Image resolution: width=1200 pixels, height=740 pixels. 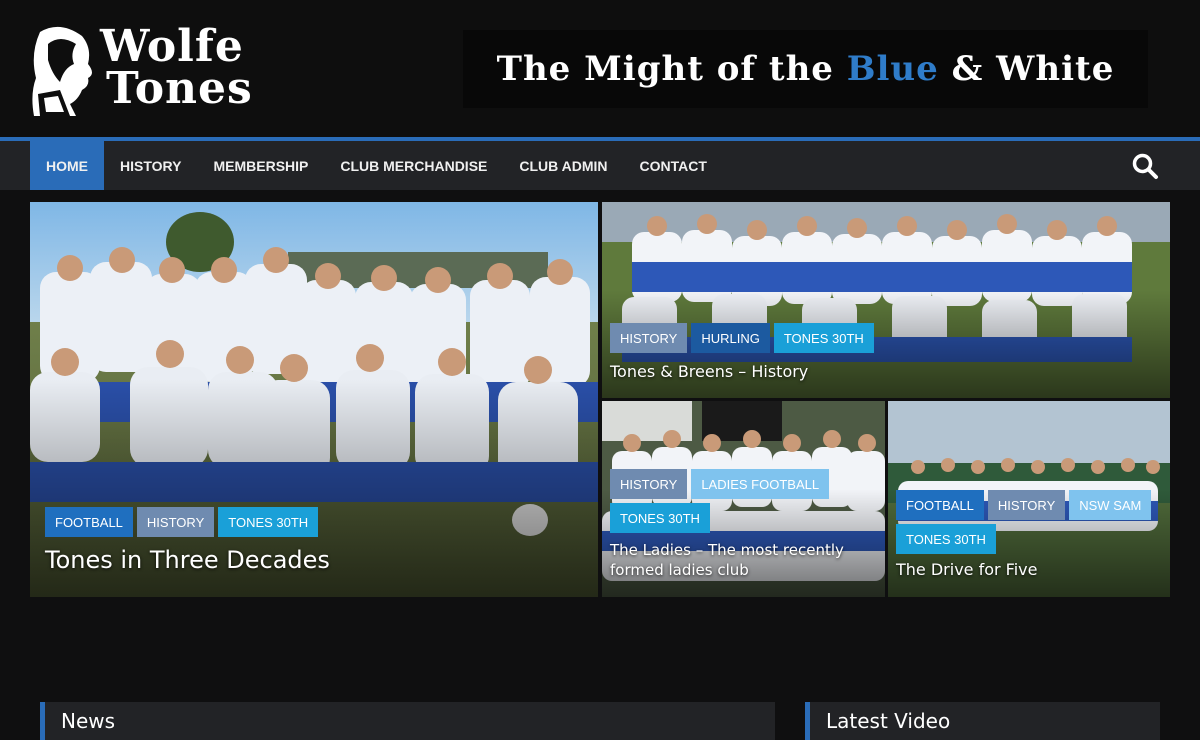 I want to click on tile-2-tags: HISTORY HURLING TONES 30TH, so click(x=742, y=338).